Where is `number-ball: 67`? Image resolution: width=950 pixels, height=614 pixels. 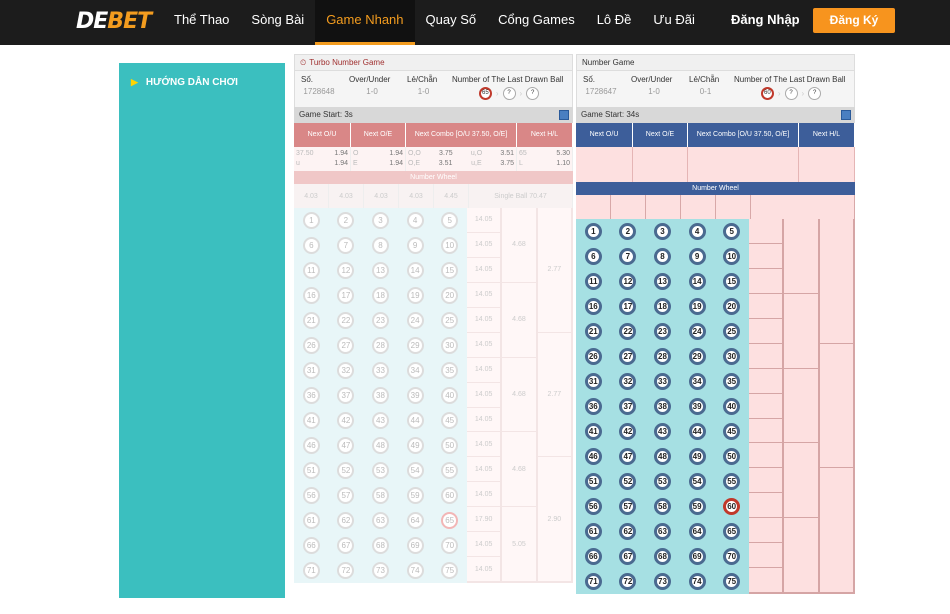
number-ball: 67 is located at coordinates (346, 545).